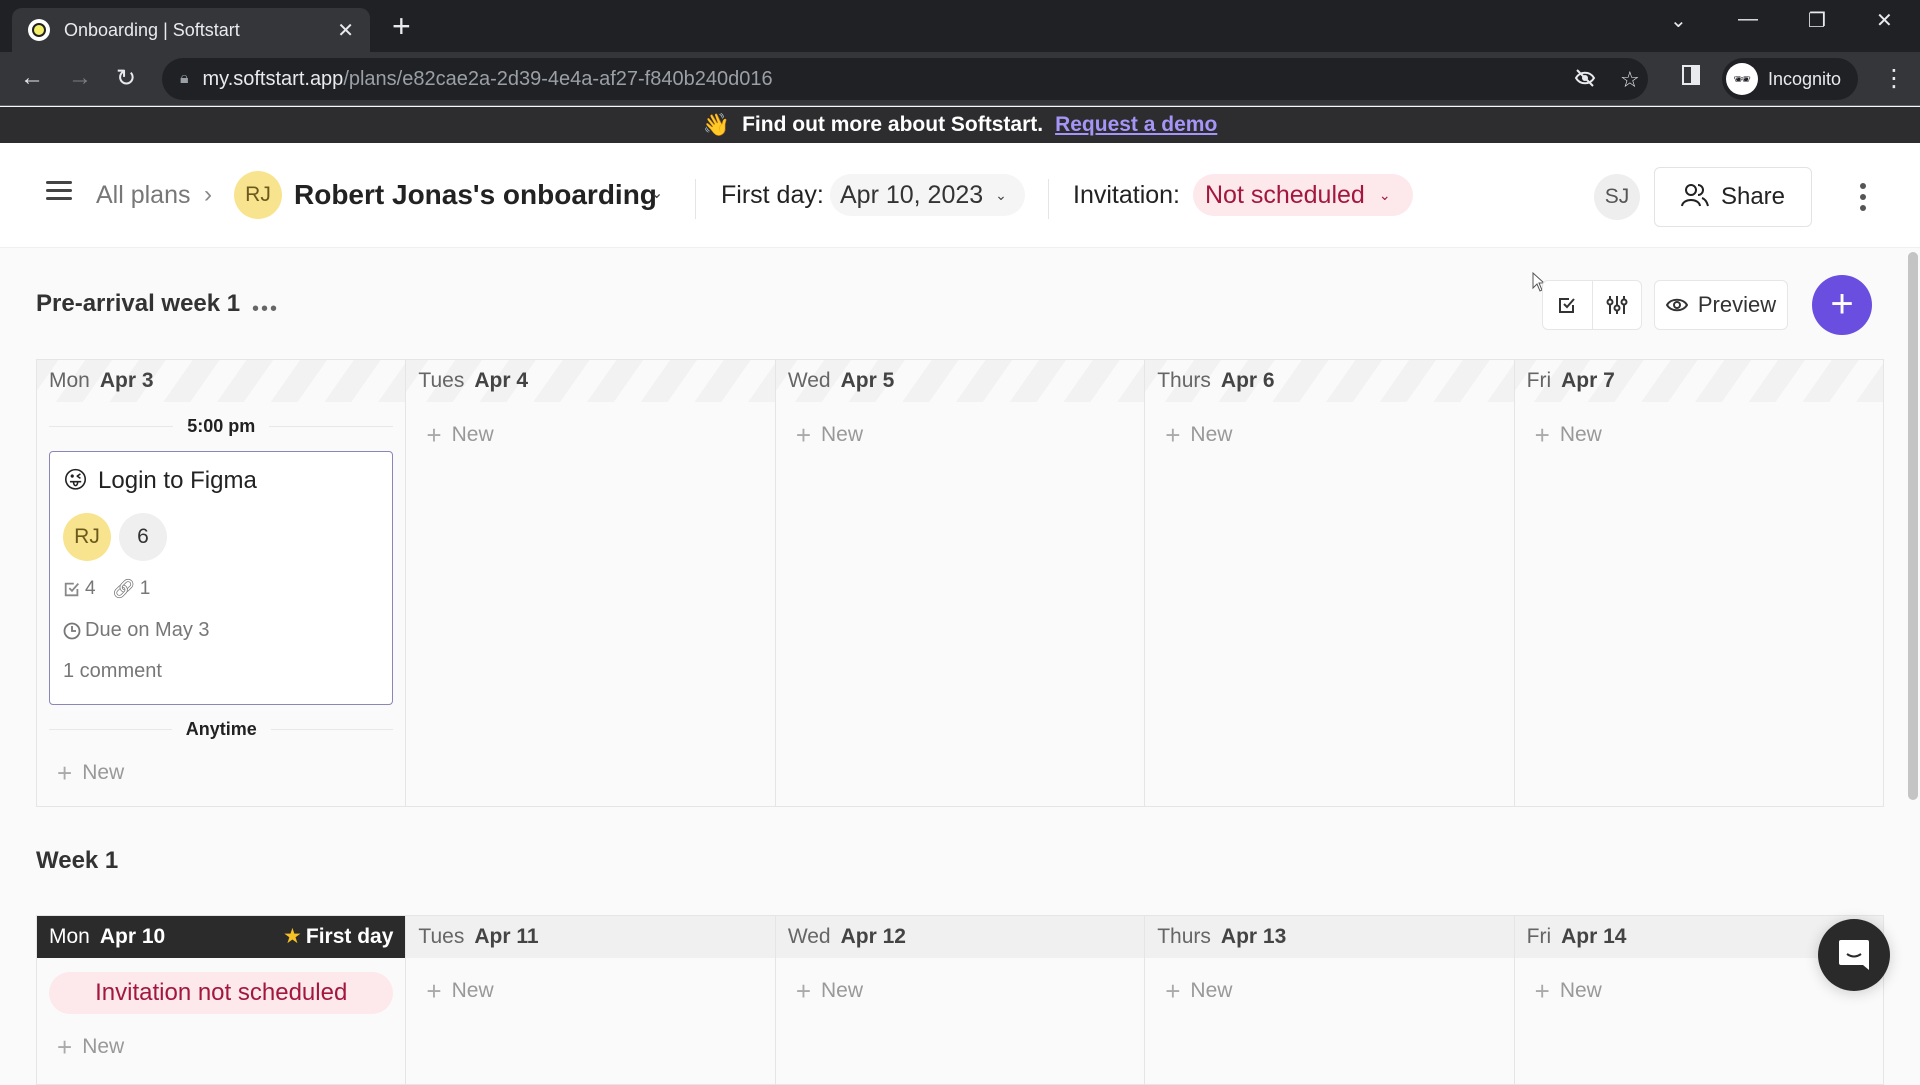 The image size is (1920, 1085). What do you see at coordinates (656, 193) in the screenshot?
I see `chevron-down-icon: ⌄` at bounding box center [656, 193].